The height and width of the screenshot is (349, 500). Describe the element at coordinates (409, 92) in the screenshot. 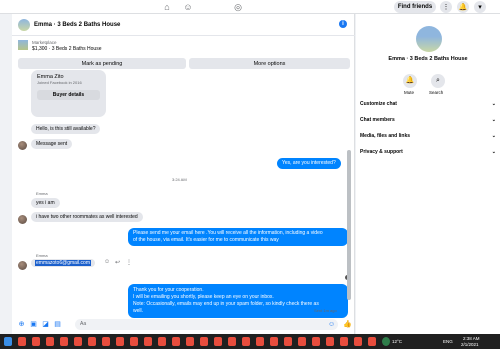

I see `mute-label: Mute` at that location.